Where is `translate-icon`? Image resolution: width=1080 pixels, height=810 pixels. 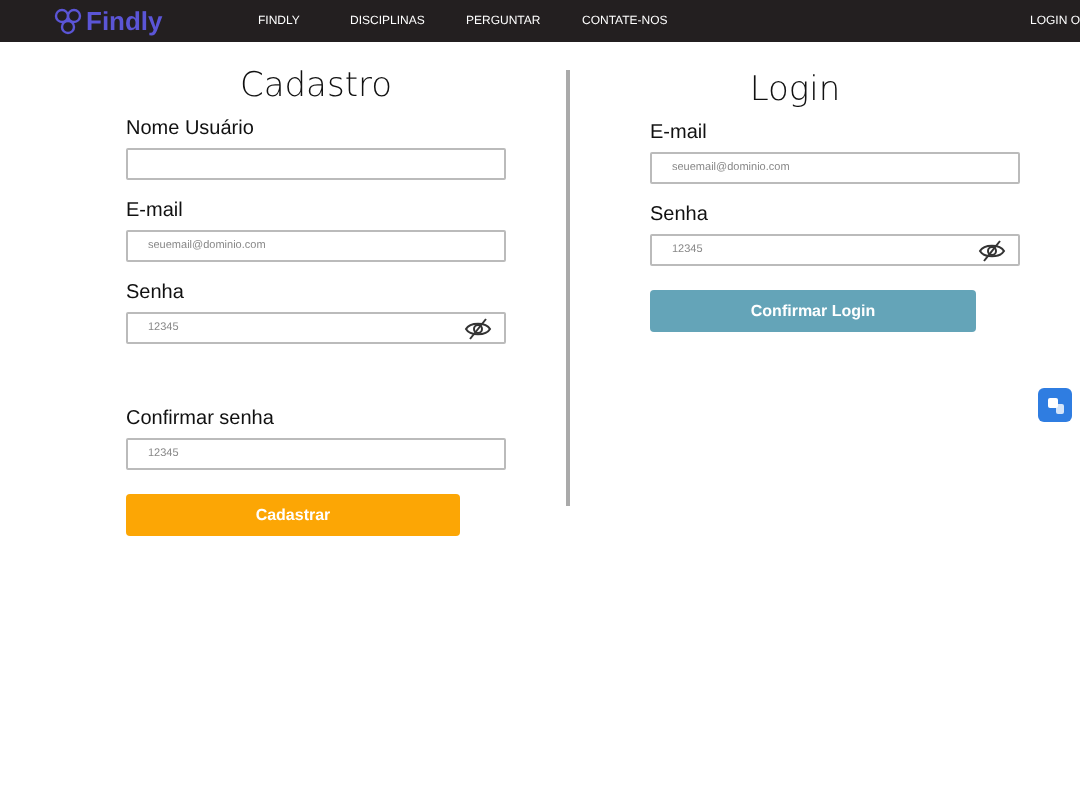 translate-icon is located at coordinates (1055, 405).